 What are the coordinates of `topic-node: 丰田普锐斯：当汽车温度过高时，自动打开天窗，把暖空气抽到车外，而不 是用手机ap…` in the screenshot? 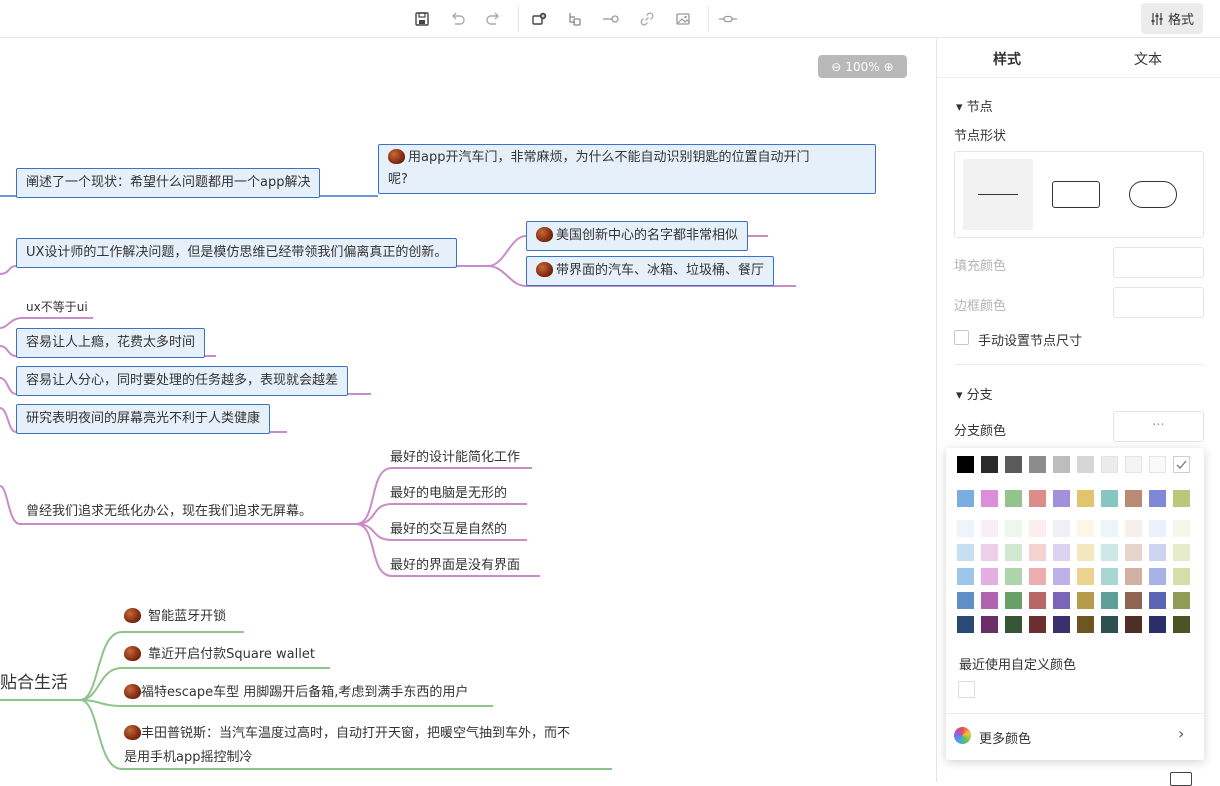 It's located at (347, 746).